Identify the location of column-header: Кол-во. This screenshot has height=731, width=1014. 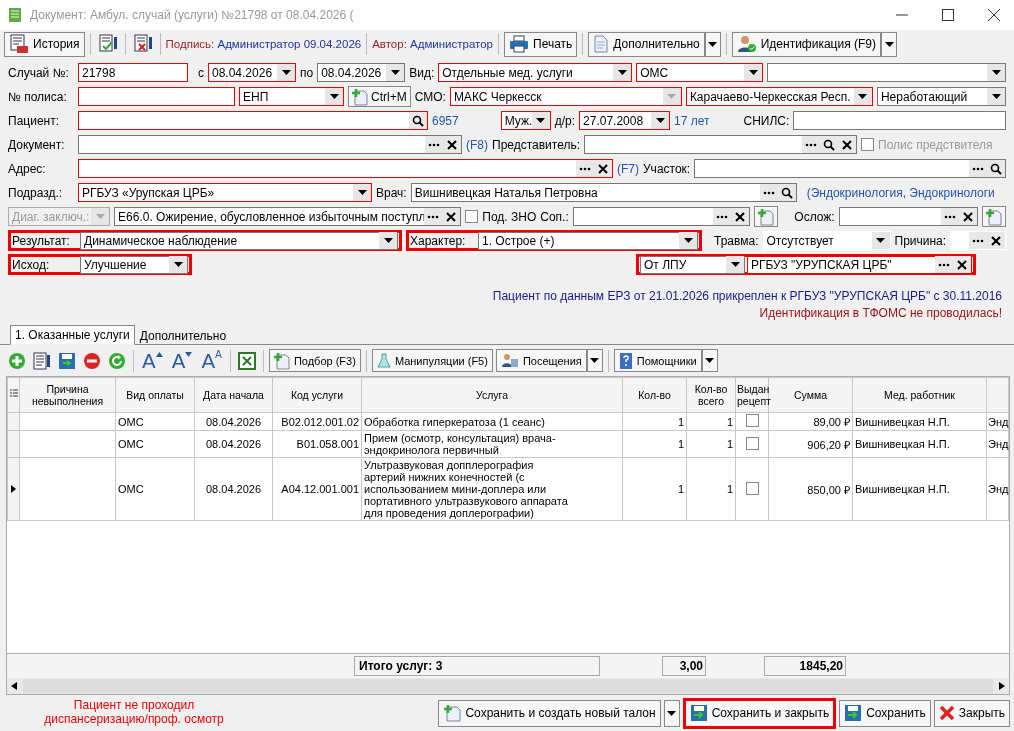
(654, 395).